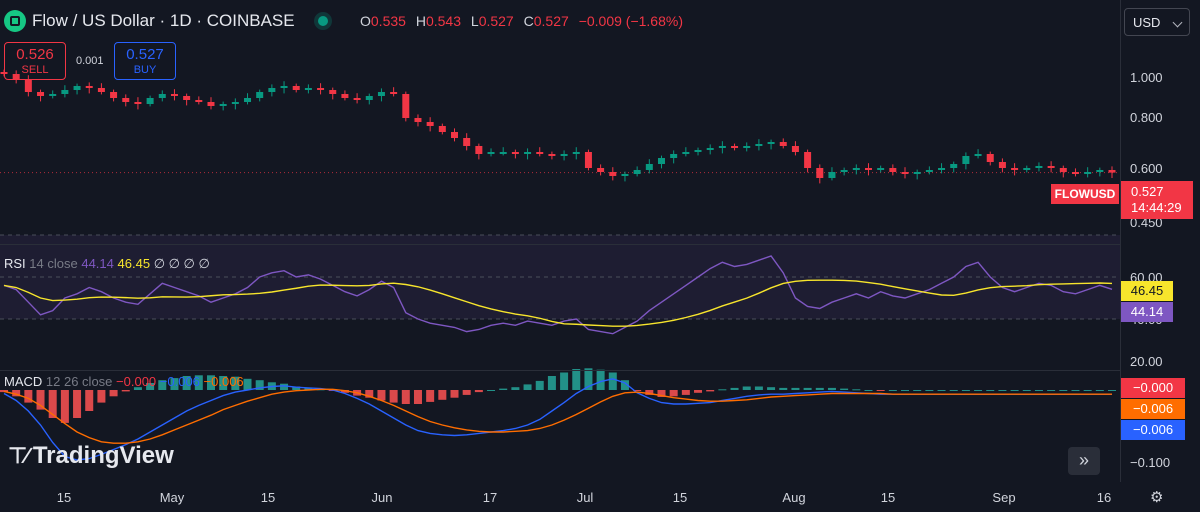 The image size is (1200, 512). Describe the element at coordinates (124, 381) in the screenshot. I see `macd-legend: MACD 12 26 close −0.000 −0.006 −0.006` at that location.